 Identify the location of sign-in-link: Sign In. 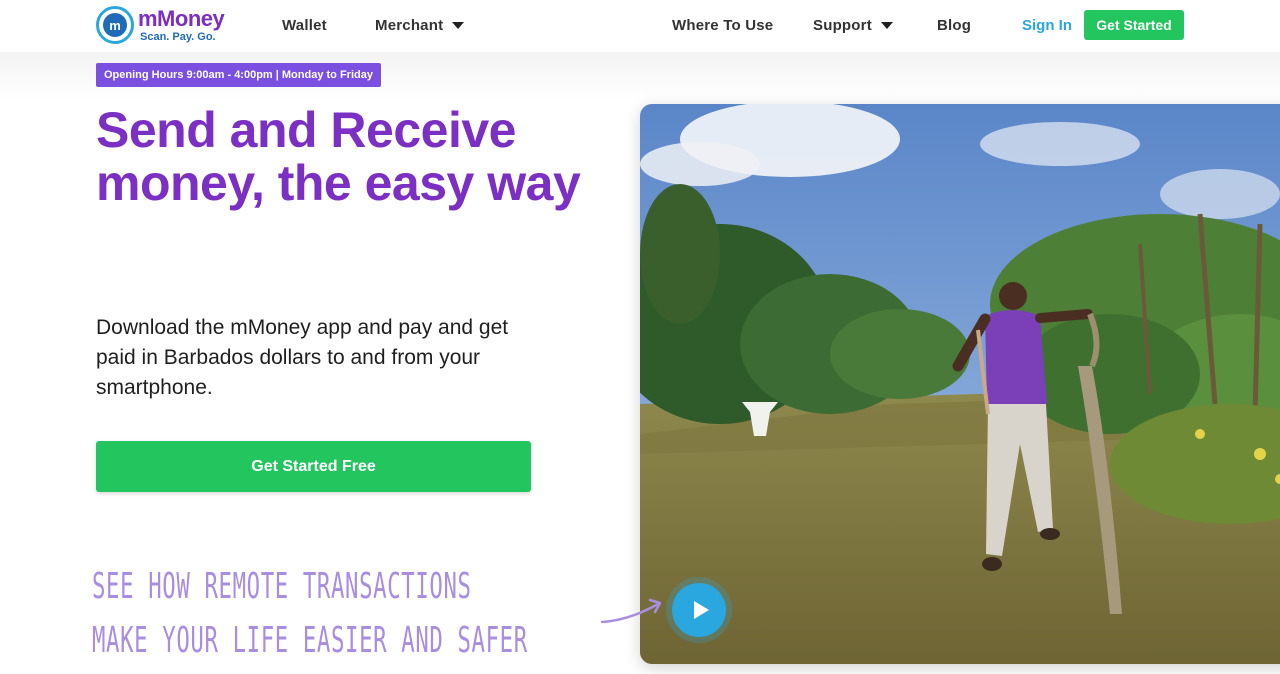
(1047, 25).